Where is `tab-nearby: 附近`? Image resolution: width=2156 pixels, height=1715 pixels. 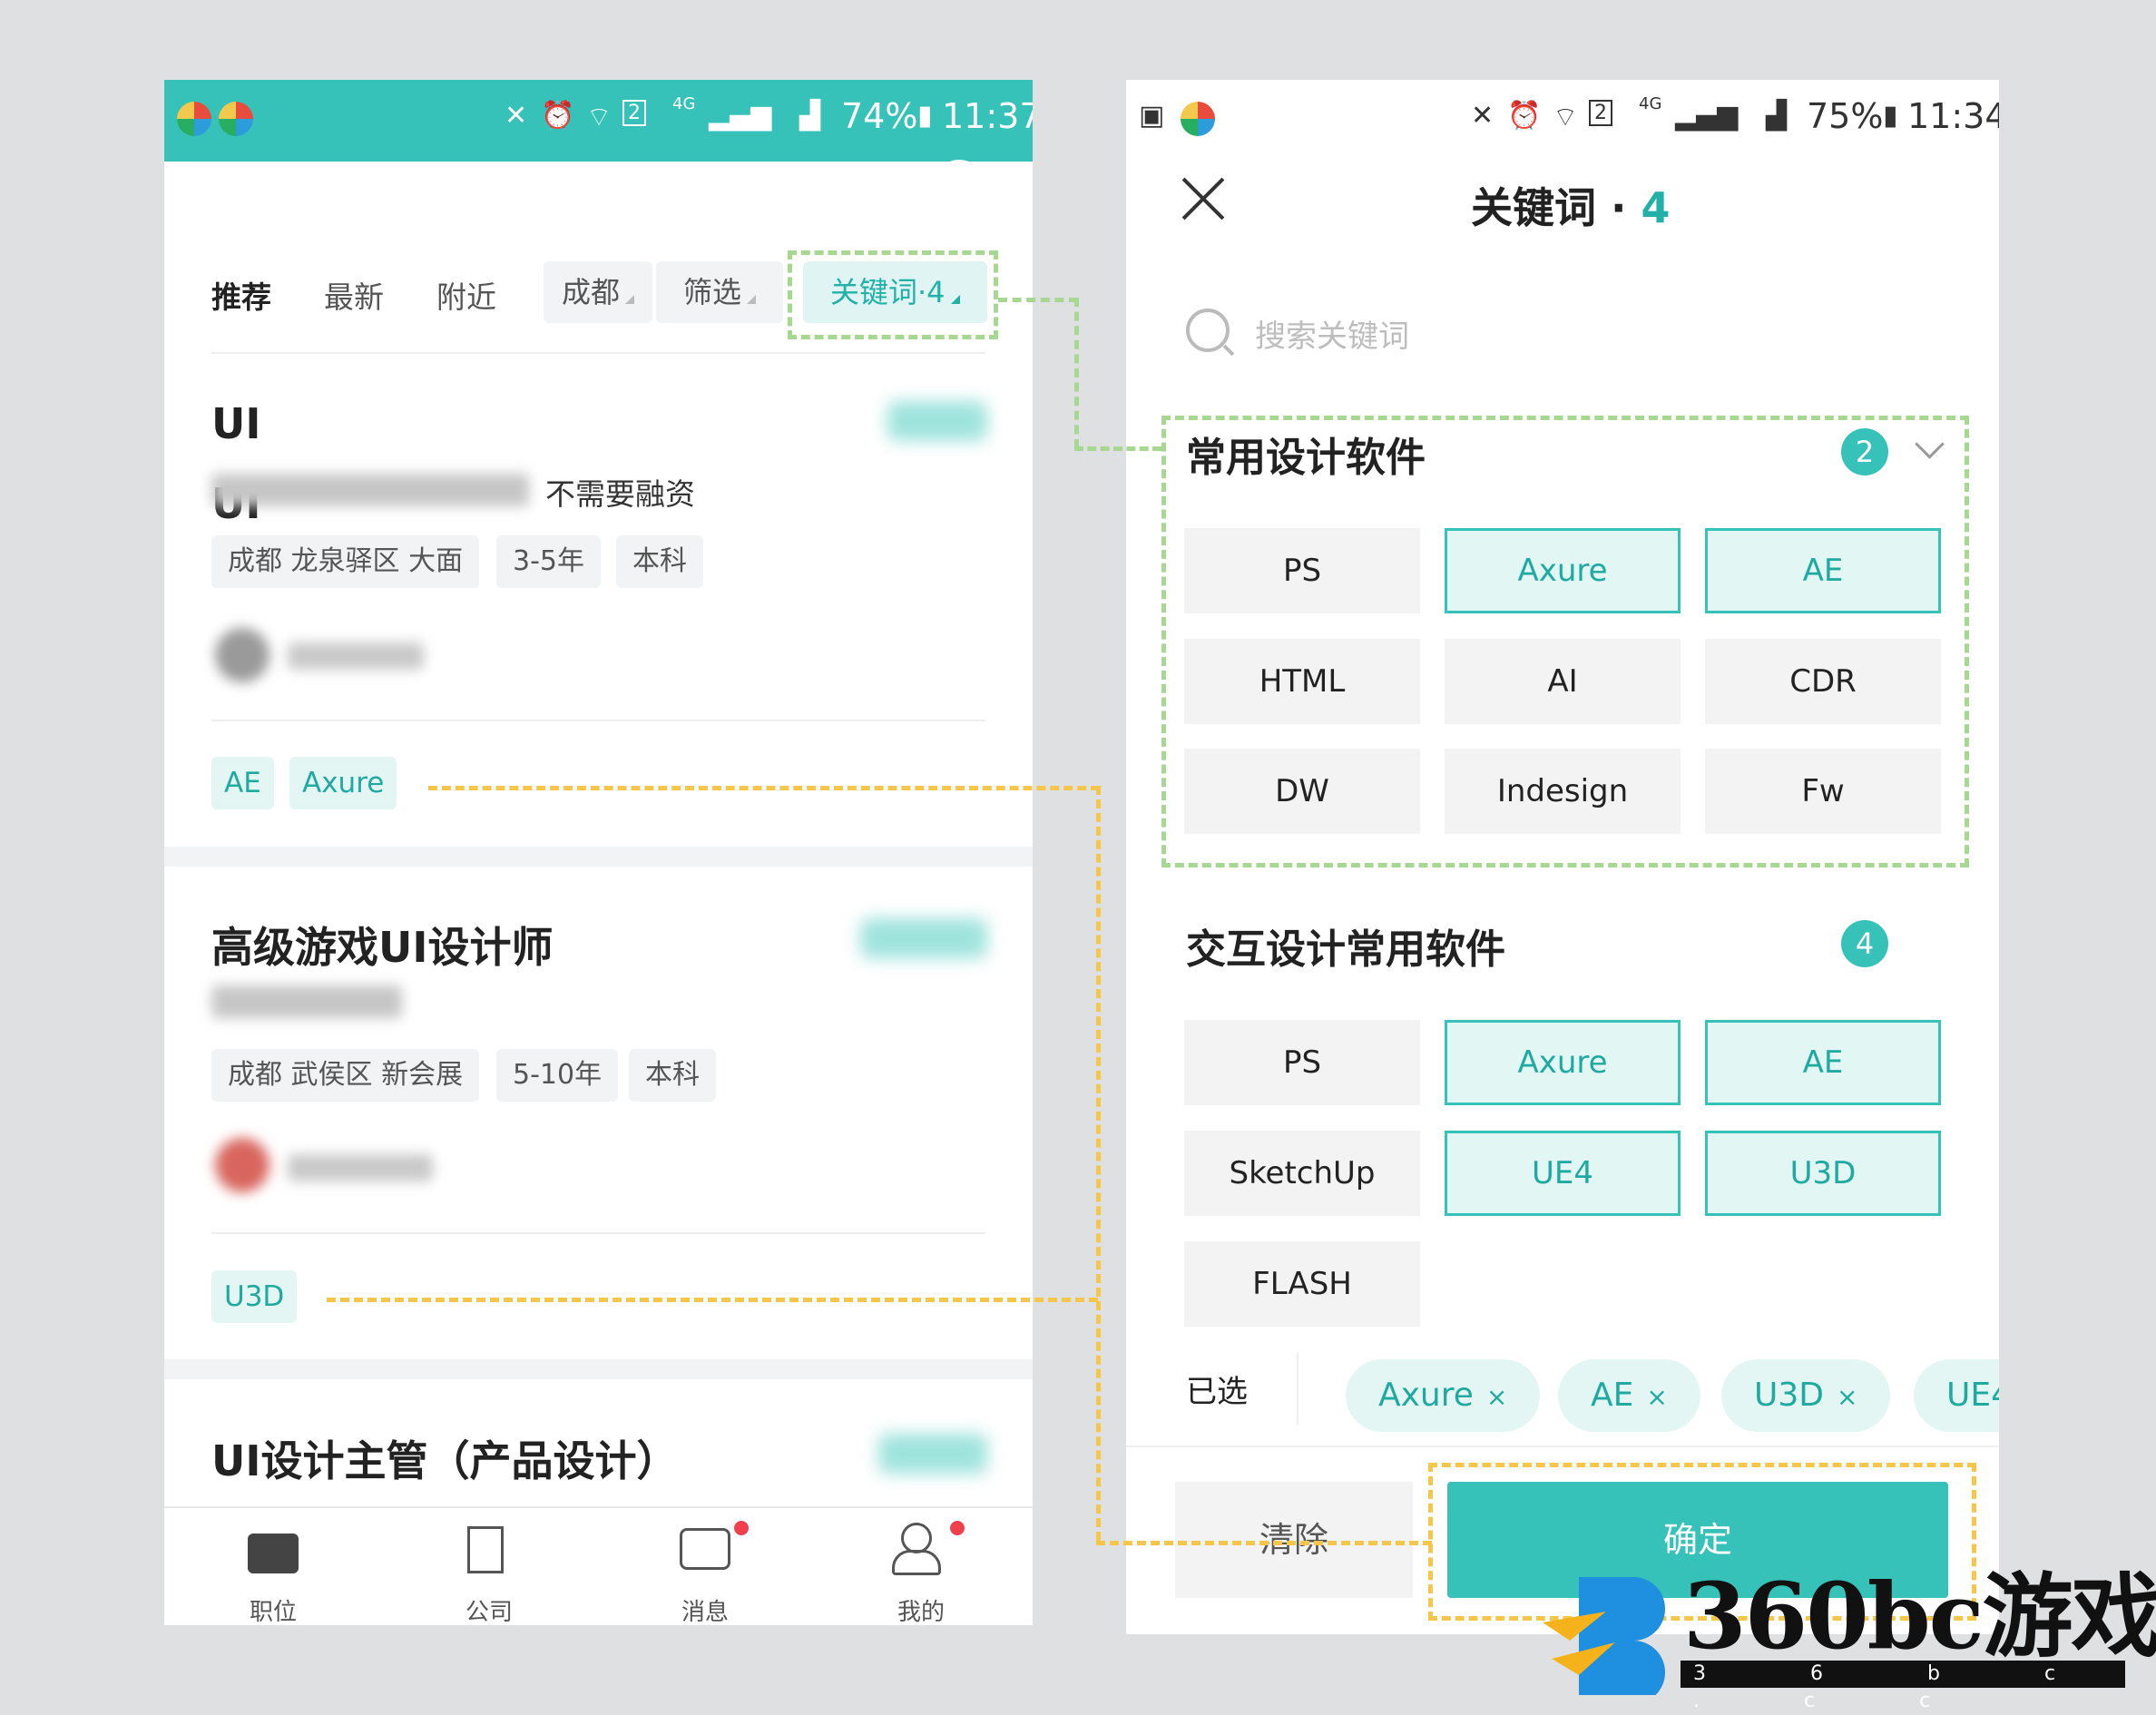
tab-nearby: 附近 is located at coordinates (466, 295).